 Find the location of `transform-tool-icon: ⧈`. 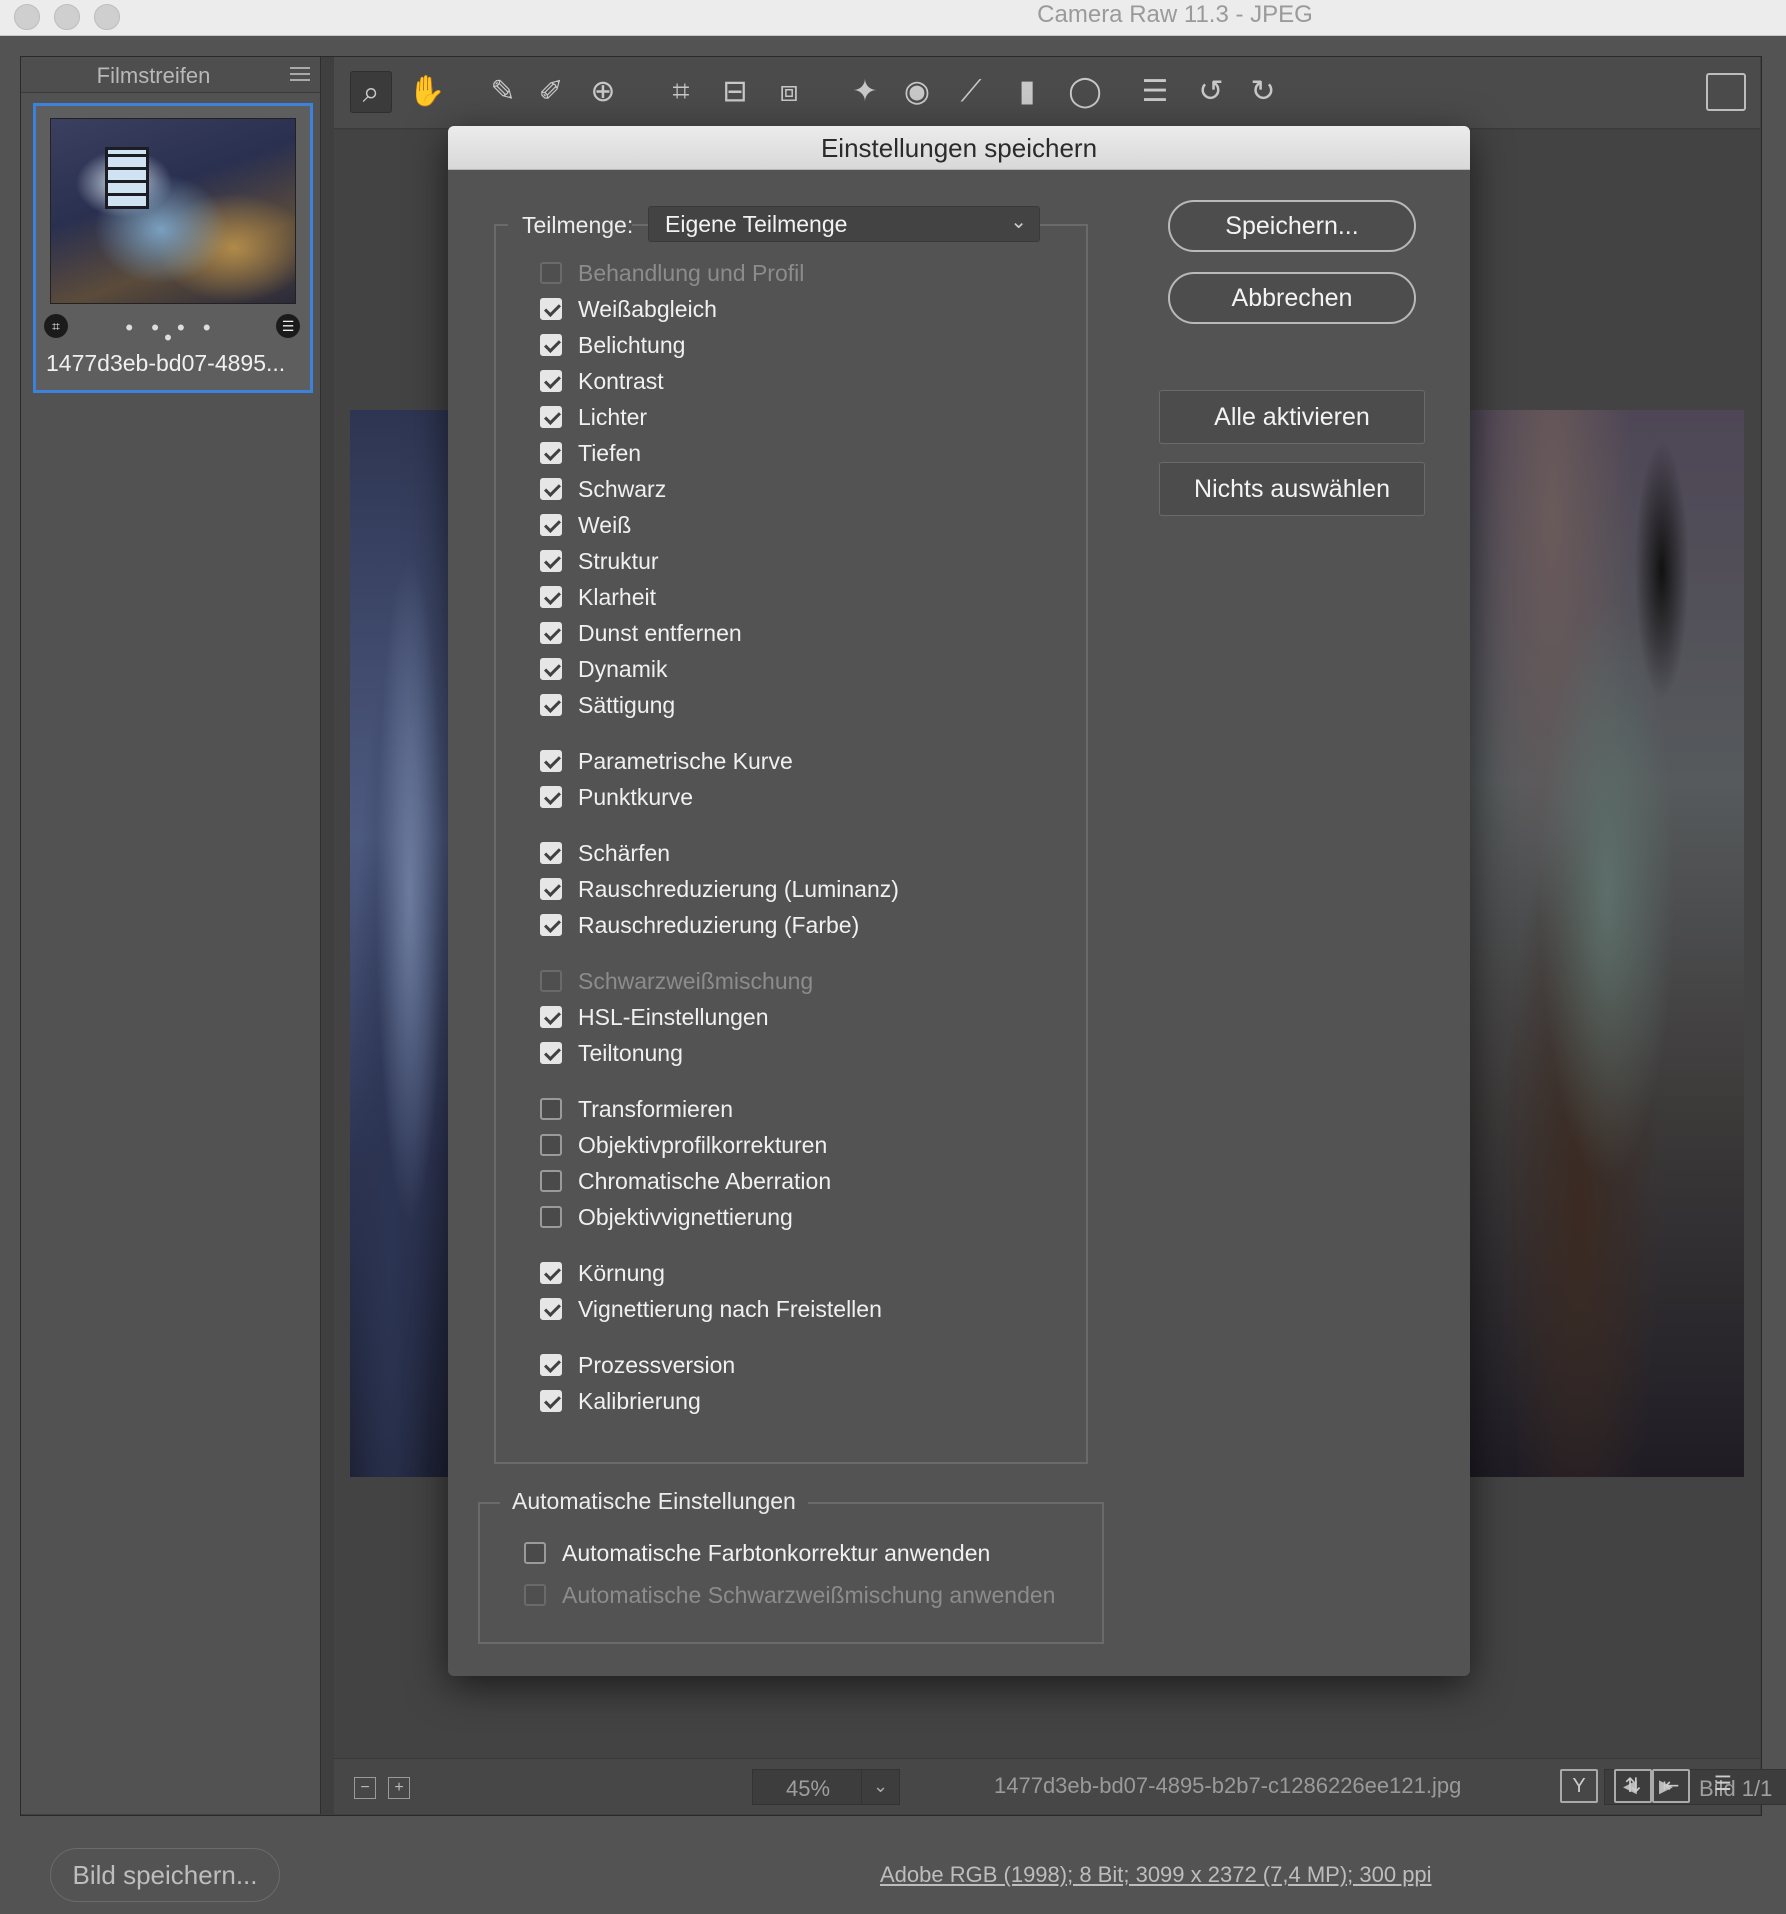

transform-tool-icon: ⧈ is located at coordinates (789, 92).